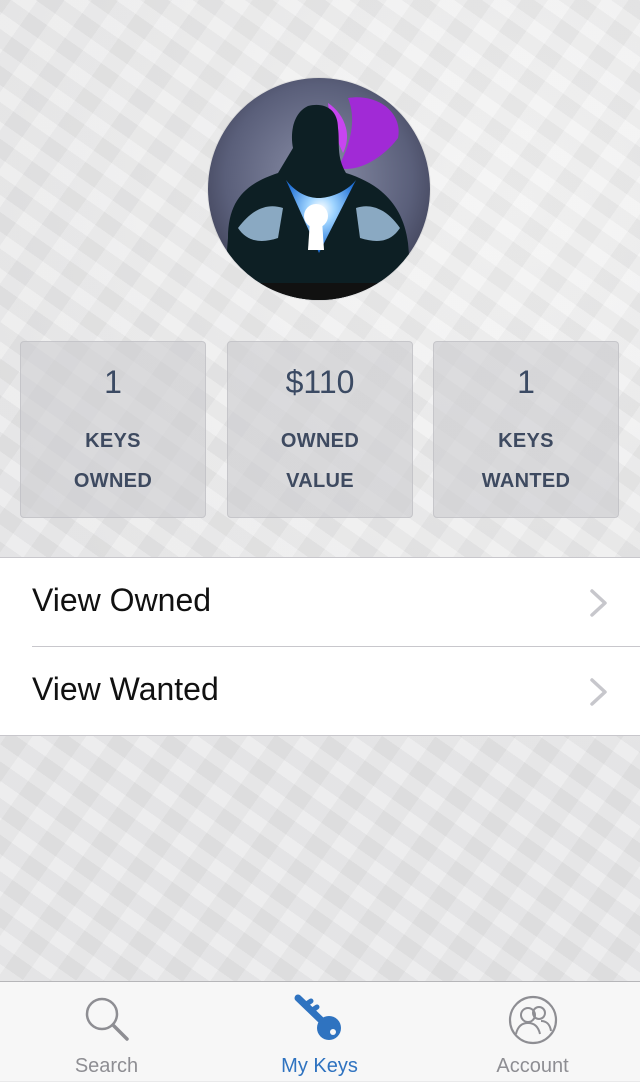 Image resolution: width=640 pixels, height=1082 pixels. Describe the element at coordinates (113, 481) in the screenshot. I see `stat-label-line2: OWNED` at that location.